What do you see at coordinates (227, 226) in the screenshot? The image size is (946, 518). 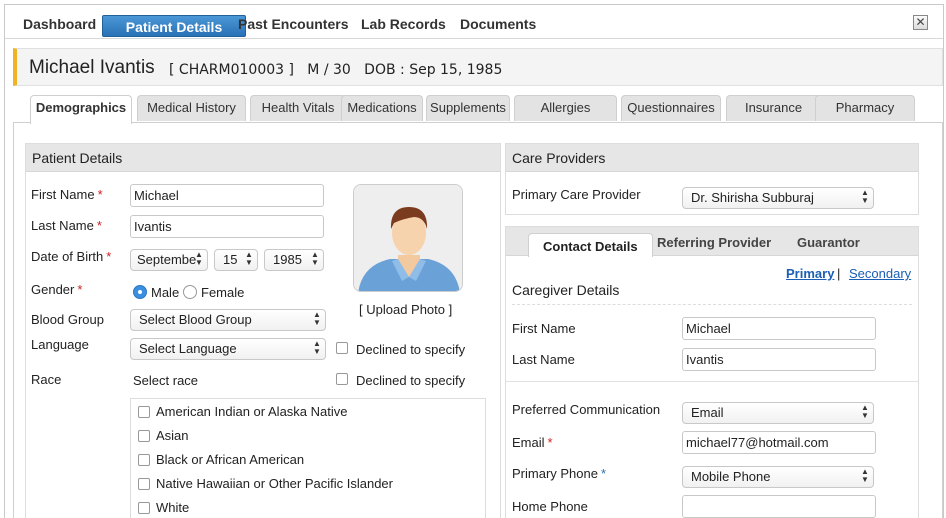 I see `last-name-field: Ivantis` at bounding box center [227, 226].